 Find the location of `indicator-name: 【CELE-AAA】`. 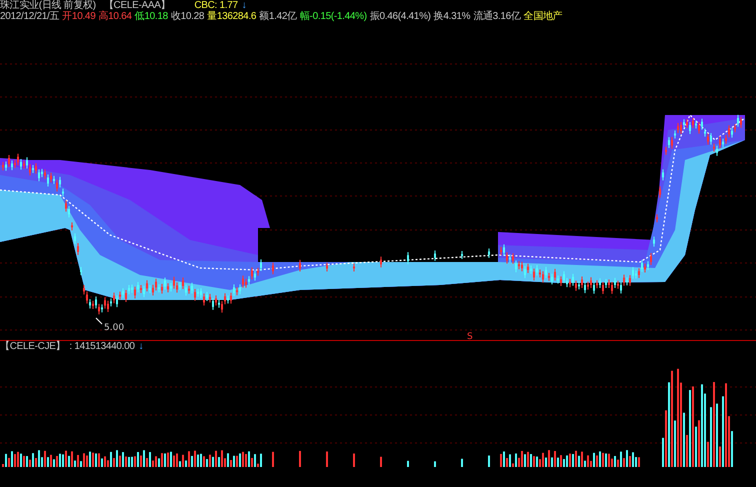

indicator-name: 【CELE-AAA】 is located at coordinates (137, 5).